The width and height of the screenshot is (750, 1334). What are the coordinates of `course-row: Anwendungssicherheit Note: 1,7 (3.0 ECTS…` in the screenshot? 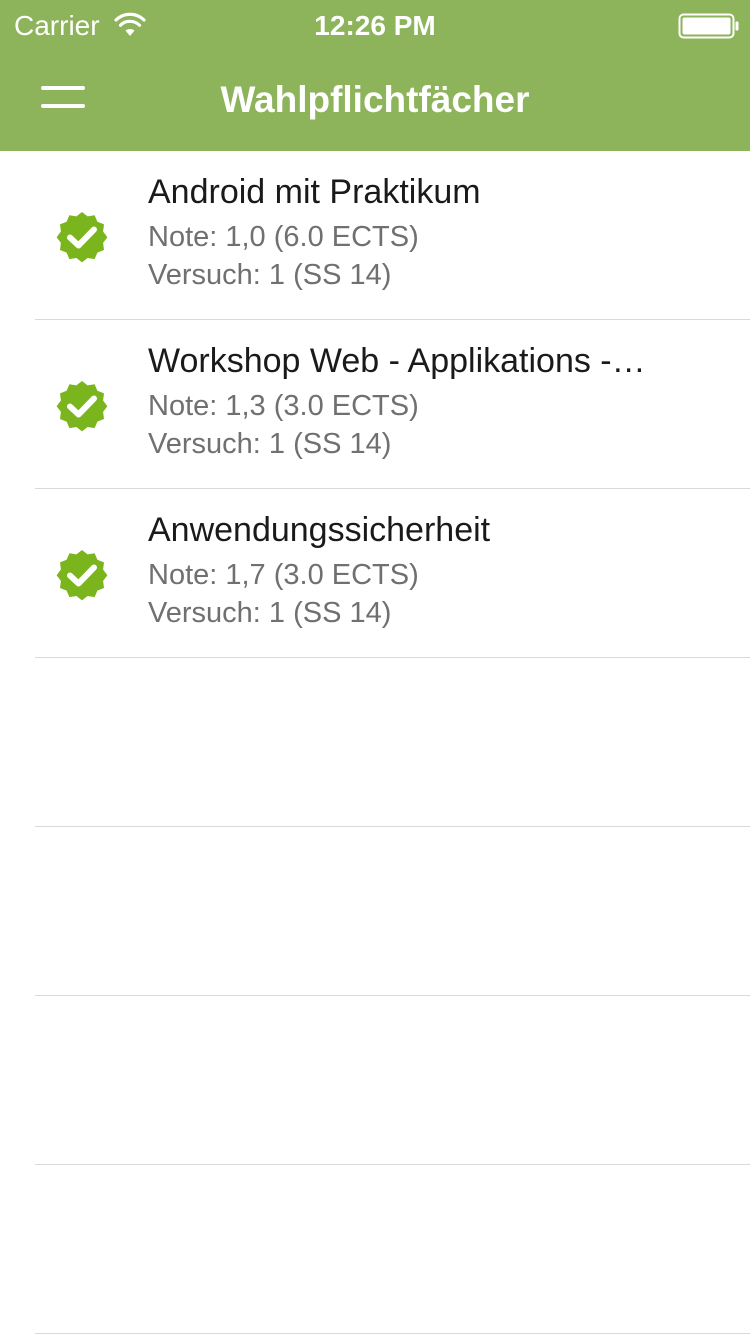 It's located at (392, 573).